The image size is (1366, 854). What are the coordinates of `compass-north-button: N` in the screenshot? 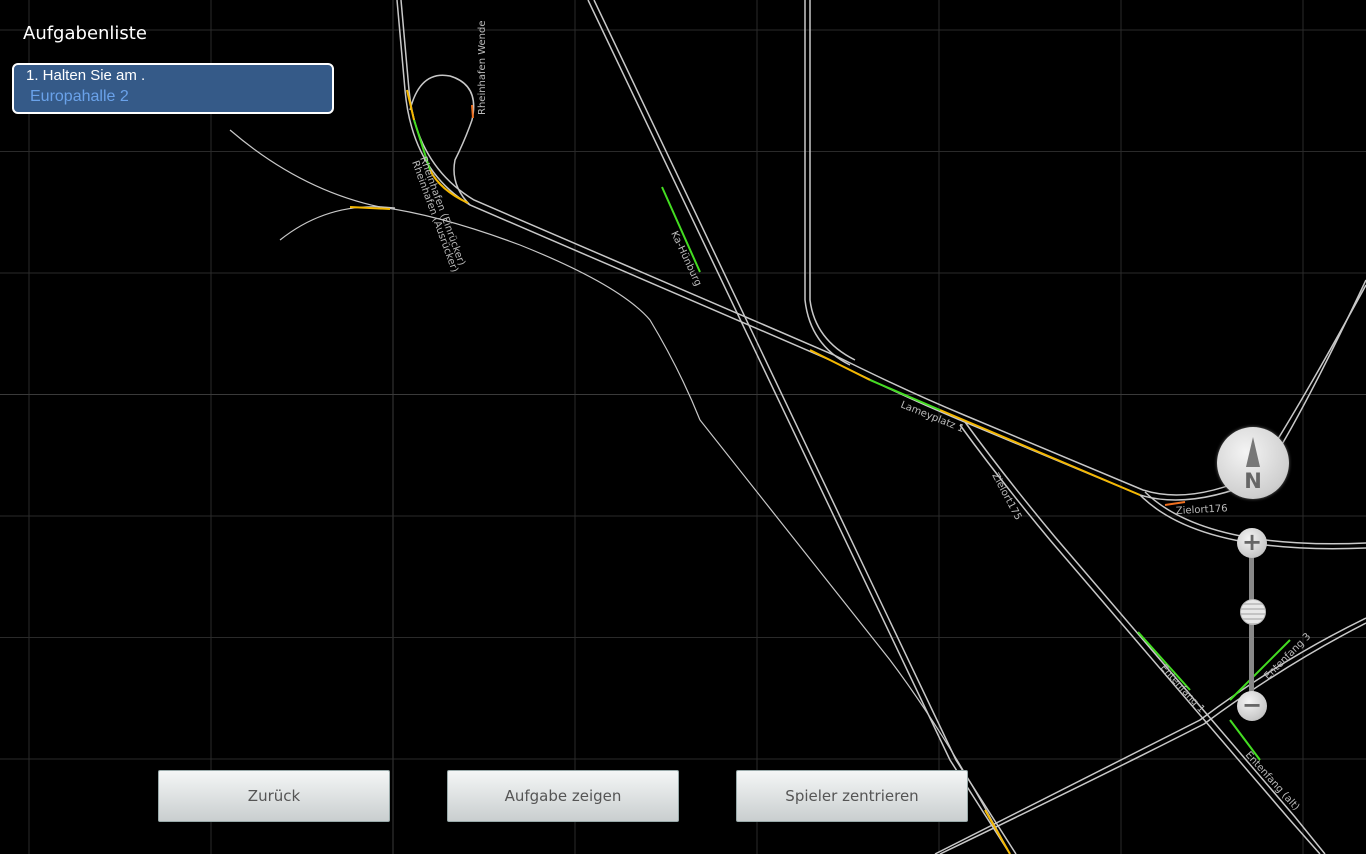 It's located at (1253, 463).